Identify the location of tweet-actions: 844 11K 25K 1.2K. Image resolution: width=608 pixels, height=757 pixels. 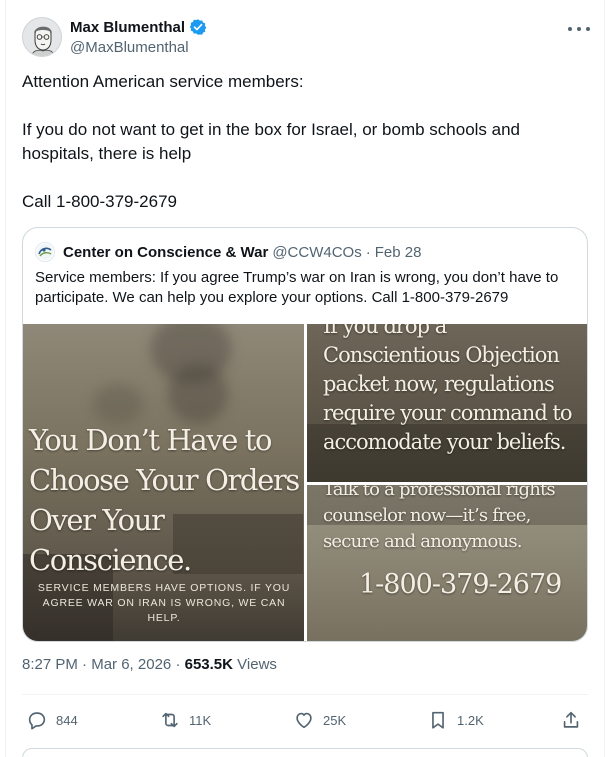
(305, 720).